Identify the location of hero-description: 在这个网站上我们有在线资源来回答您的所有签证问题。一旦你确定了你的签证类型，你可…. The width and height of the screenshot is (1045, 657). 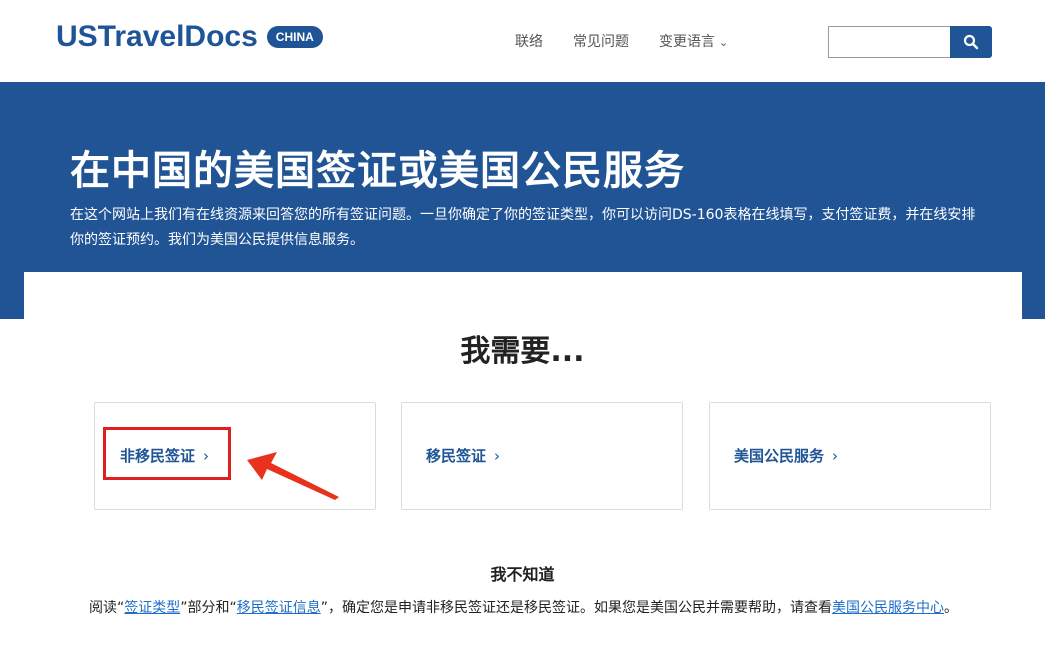
(523, 227).